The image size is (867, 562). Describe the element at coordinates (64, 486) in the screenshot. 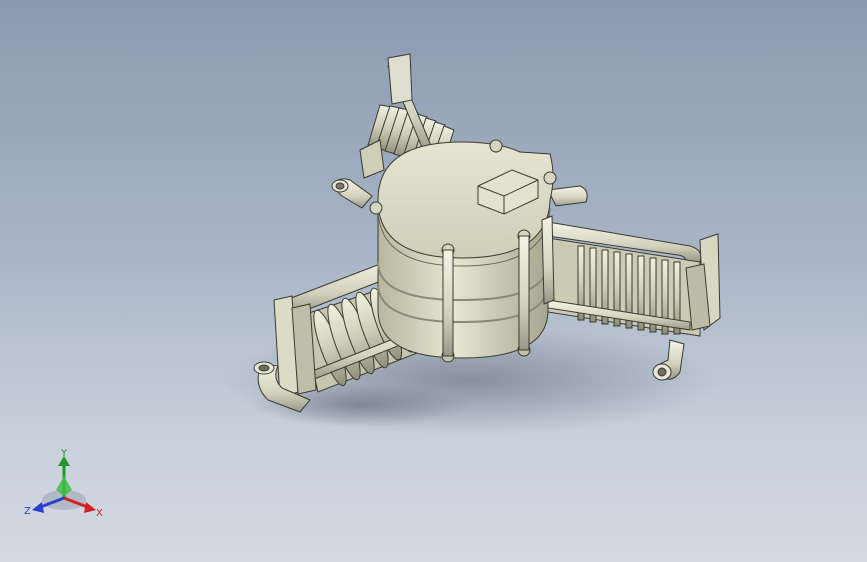

I see `orientation-triad: Y X Z` at that location.